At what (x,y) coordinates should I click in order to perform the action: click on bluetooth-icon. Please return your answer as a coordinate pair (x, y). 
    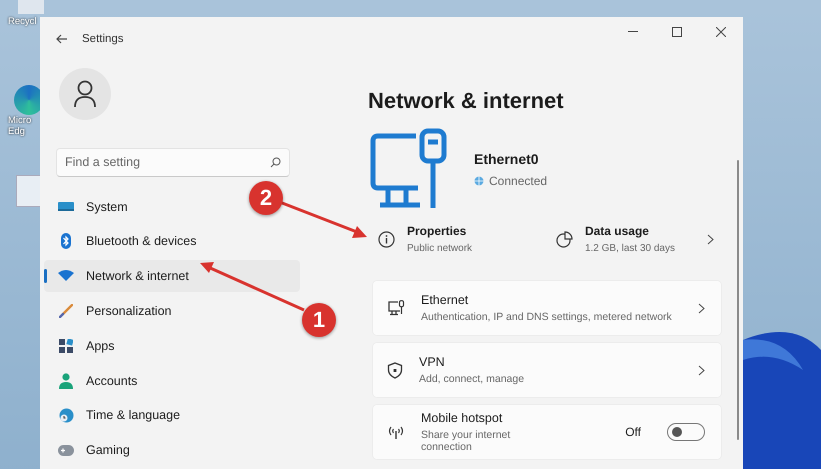
    Looking at the image, I should click on (66, 241).